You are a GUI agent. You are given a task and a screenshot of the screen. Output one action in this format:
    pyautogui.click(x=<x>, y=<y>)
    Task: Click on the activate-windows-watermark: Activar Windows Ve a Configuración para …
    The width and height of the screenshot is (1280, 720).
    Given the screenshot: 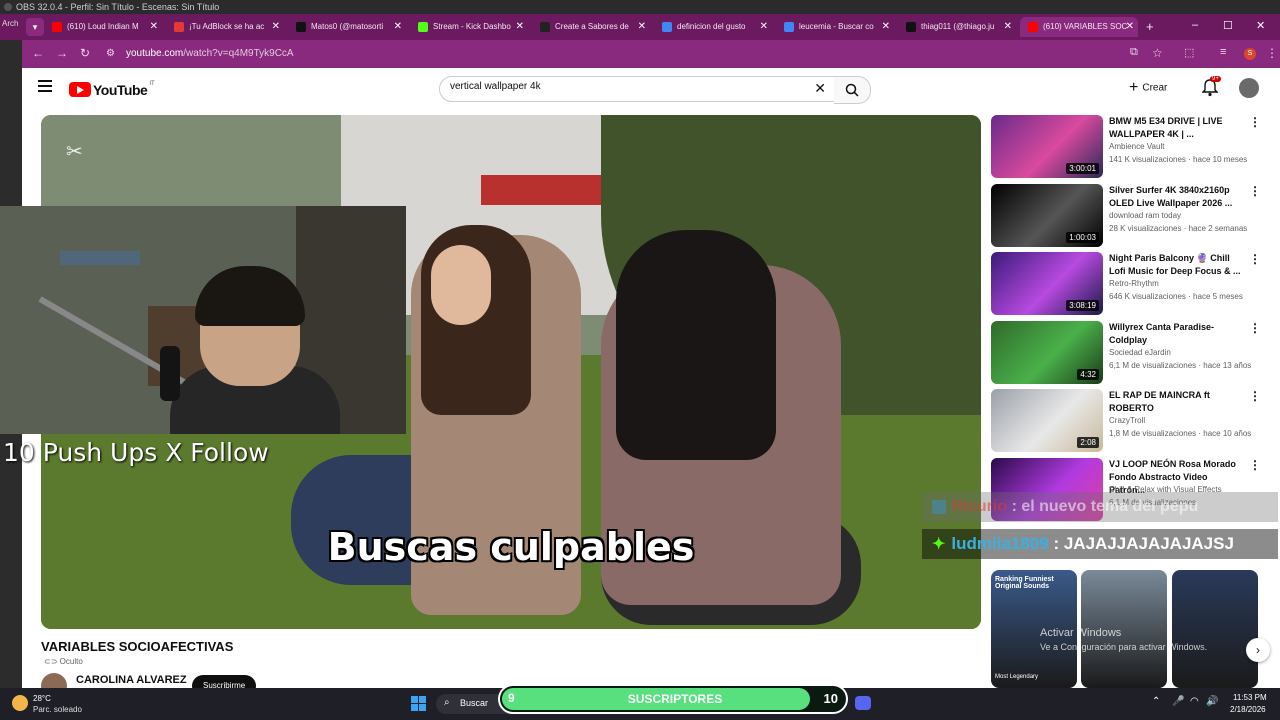 What is the action you would take?
    pyautogui.click(x=1124, y=639)
    